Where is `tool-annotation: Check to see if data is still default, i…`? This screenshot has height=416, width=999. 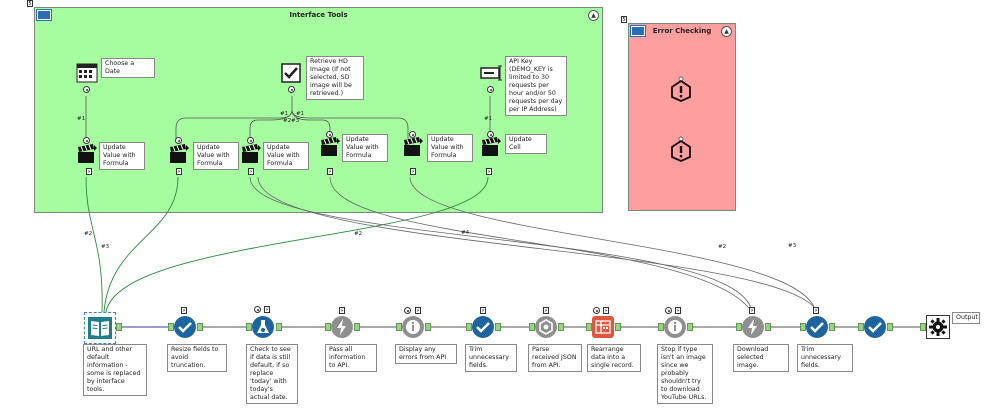
tool-annotation: Check to see if data is still default, i… is located at coordinates (272, 374).